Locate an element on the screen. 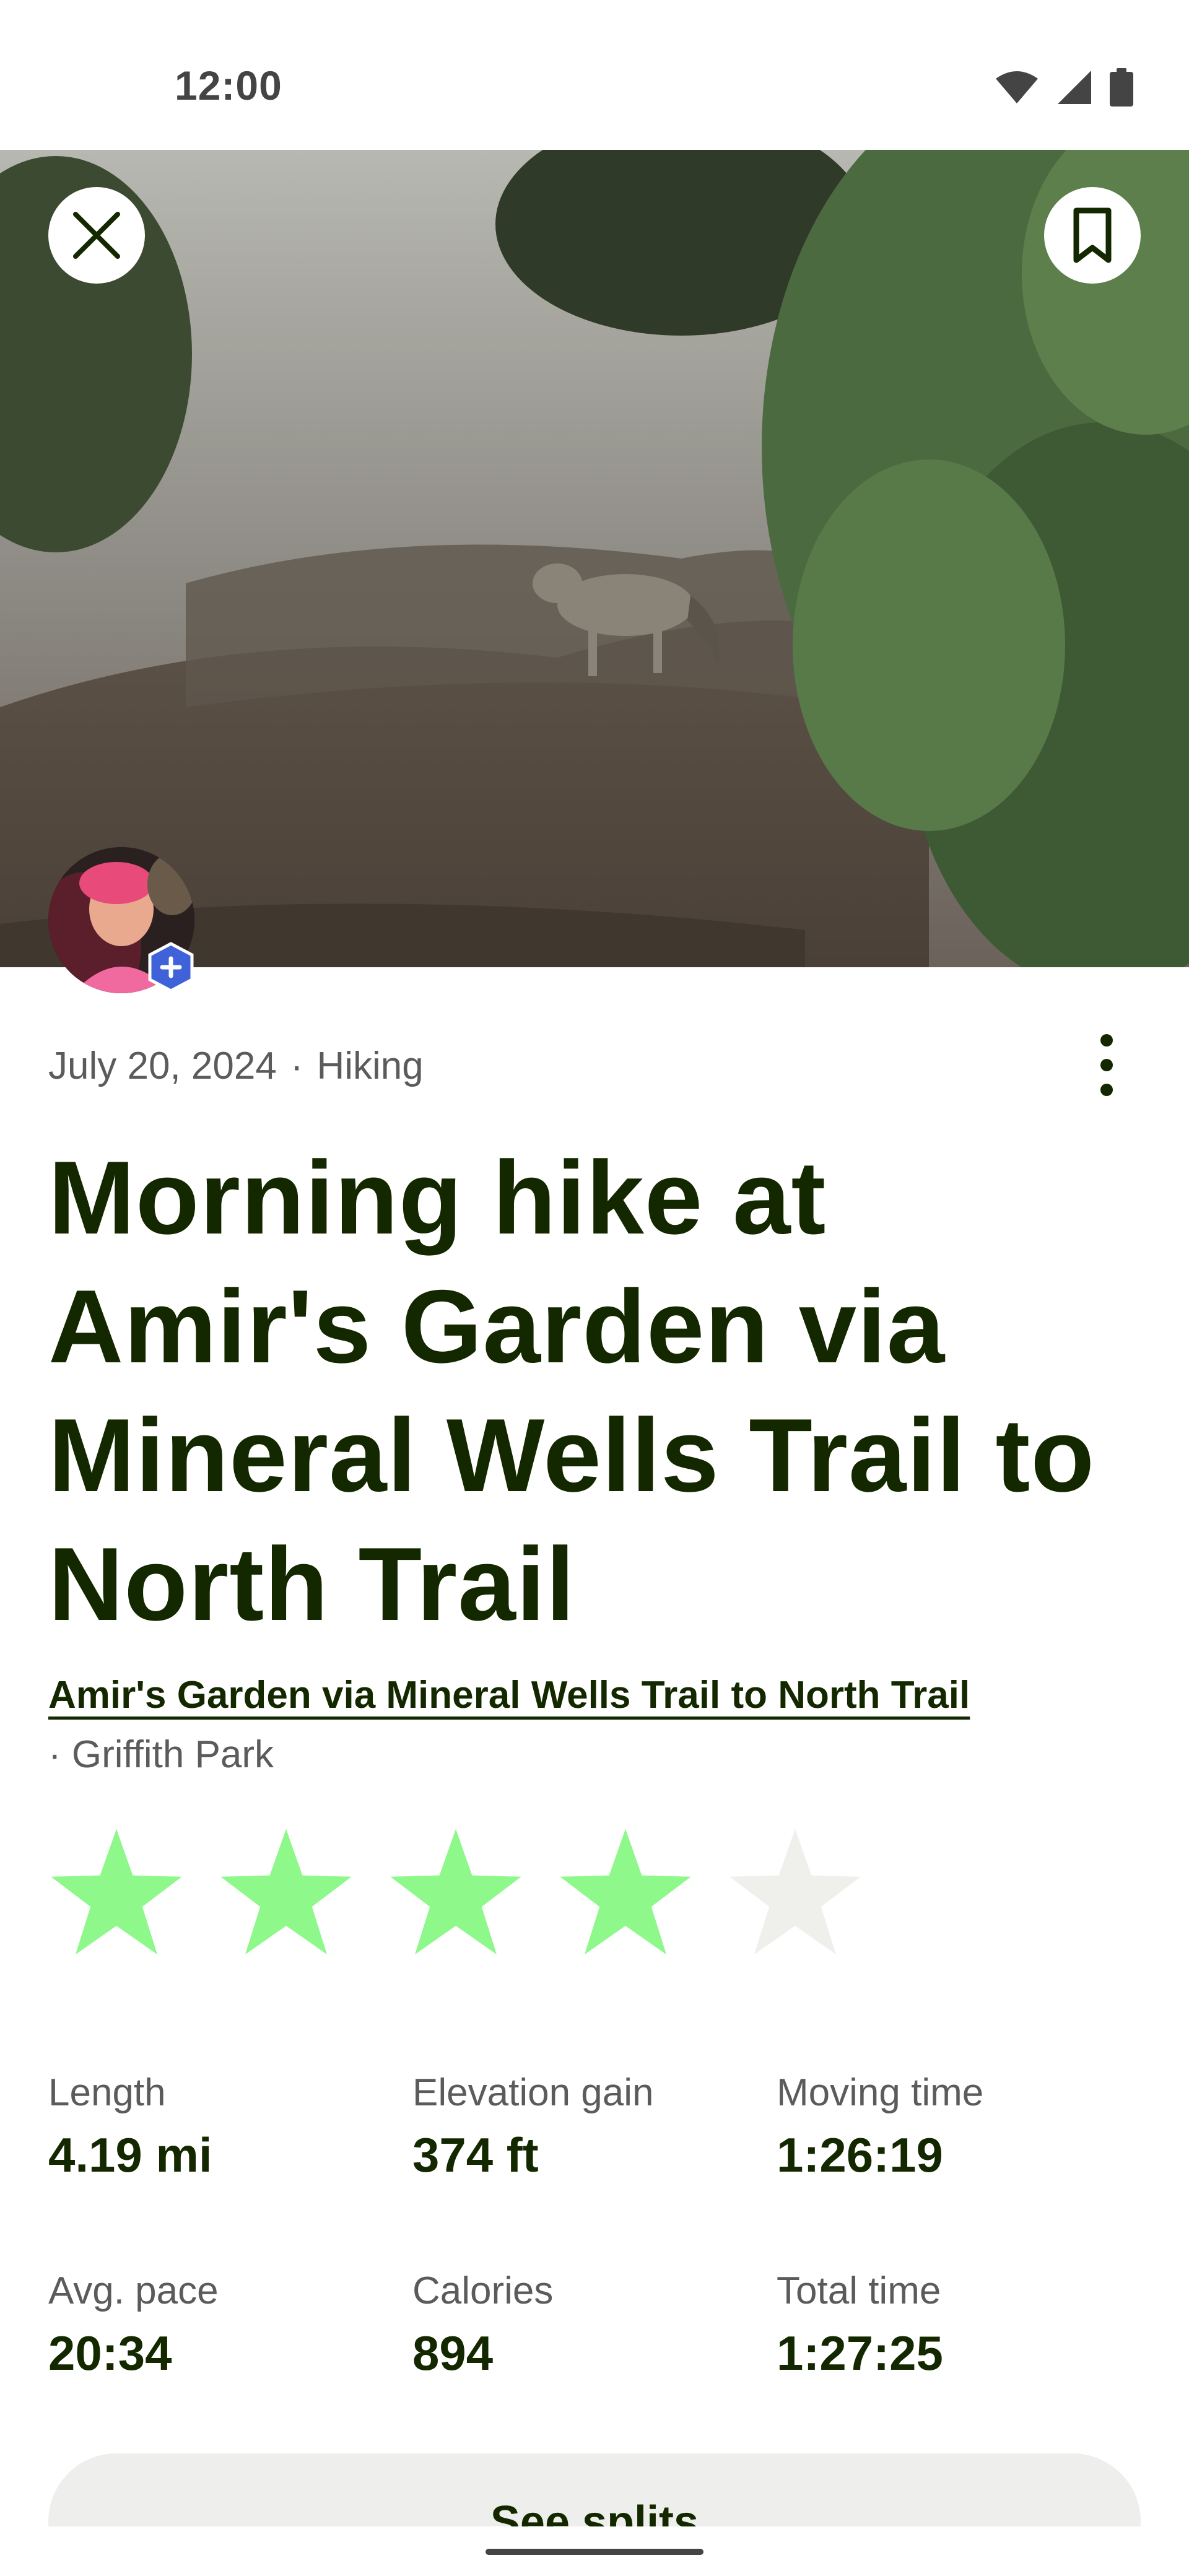 This screenshot has width=1189, height=2576. star-empty-icon is located at coordinates (795, 1891).